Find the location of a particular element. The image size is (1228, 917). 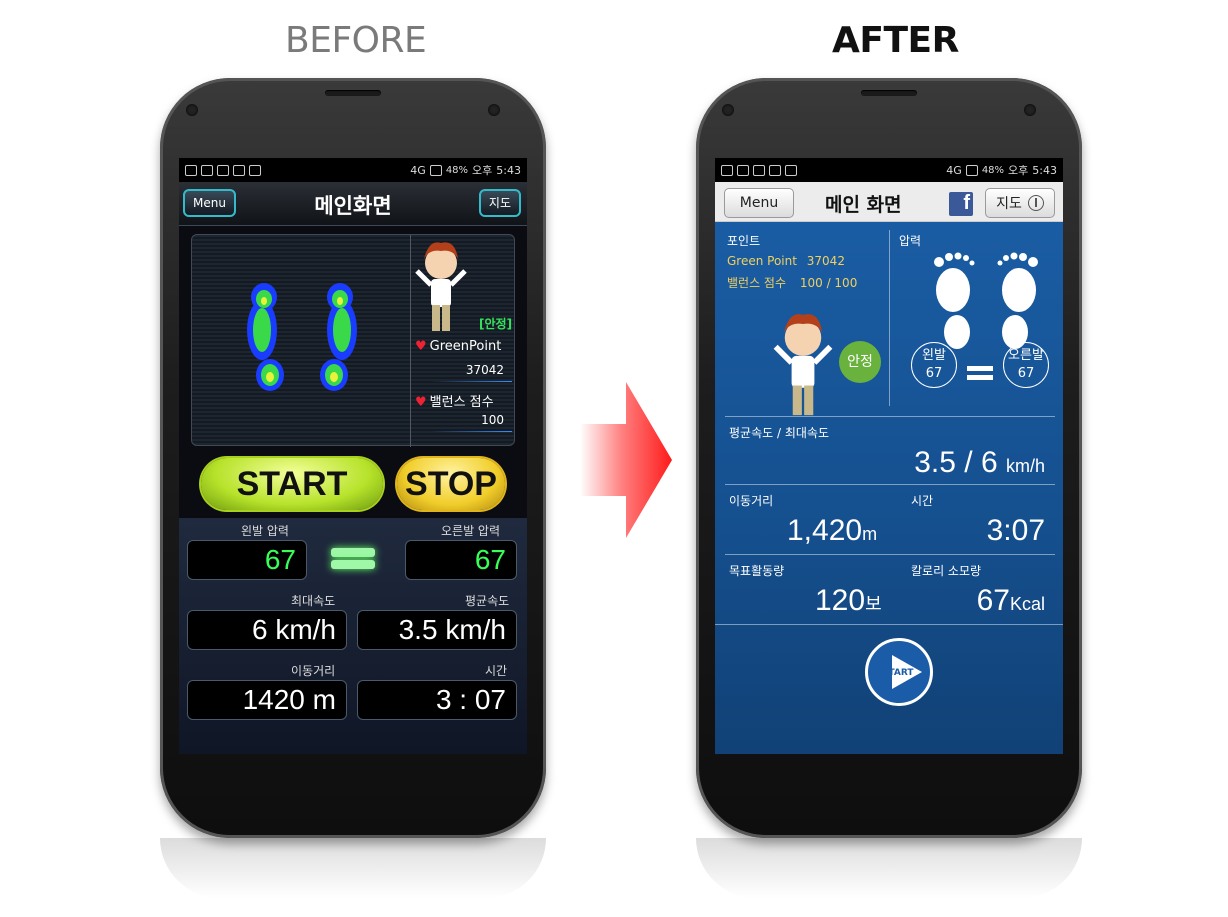

green-point-row: Green Point 37042 is located at coordinates (786, 261).